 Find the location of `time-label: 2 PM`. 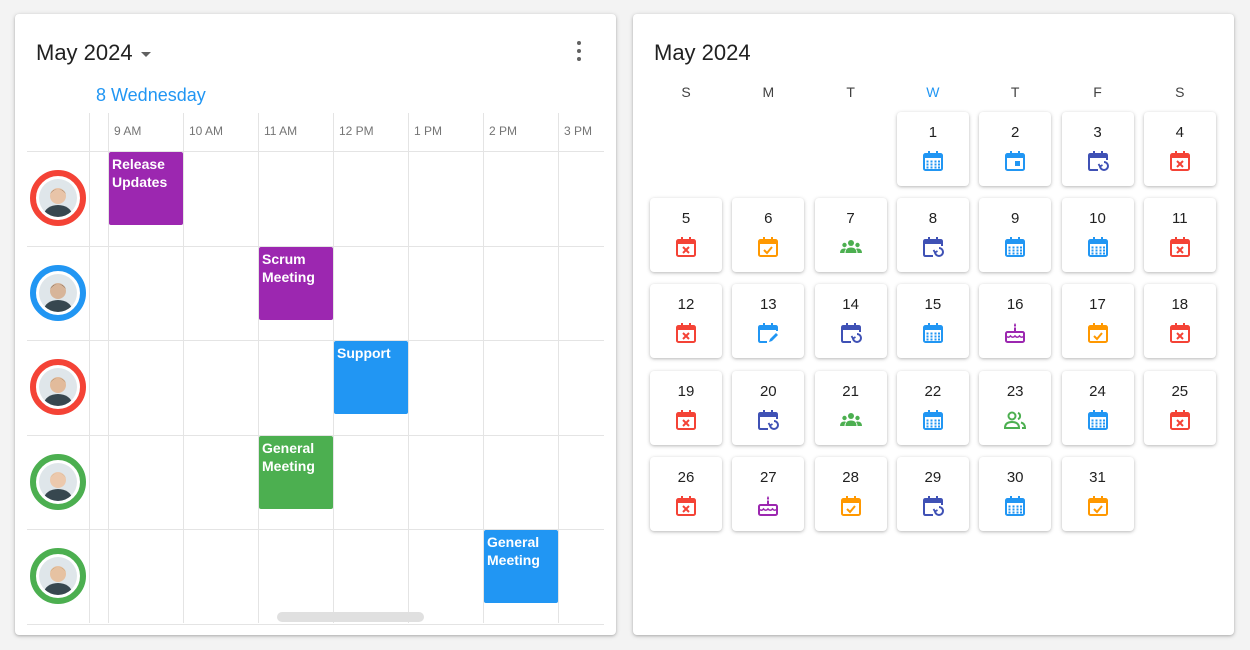

time-label: 2 PM is located at coordinates (503, 131).